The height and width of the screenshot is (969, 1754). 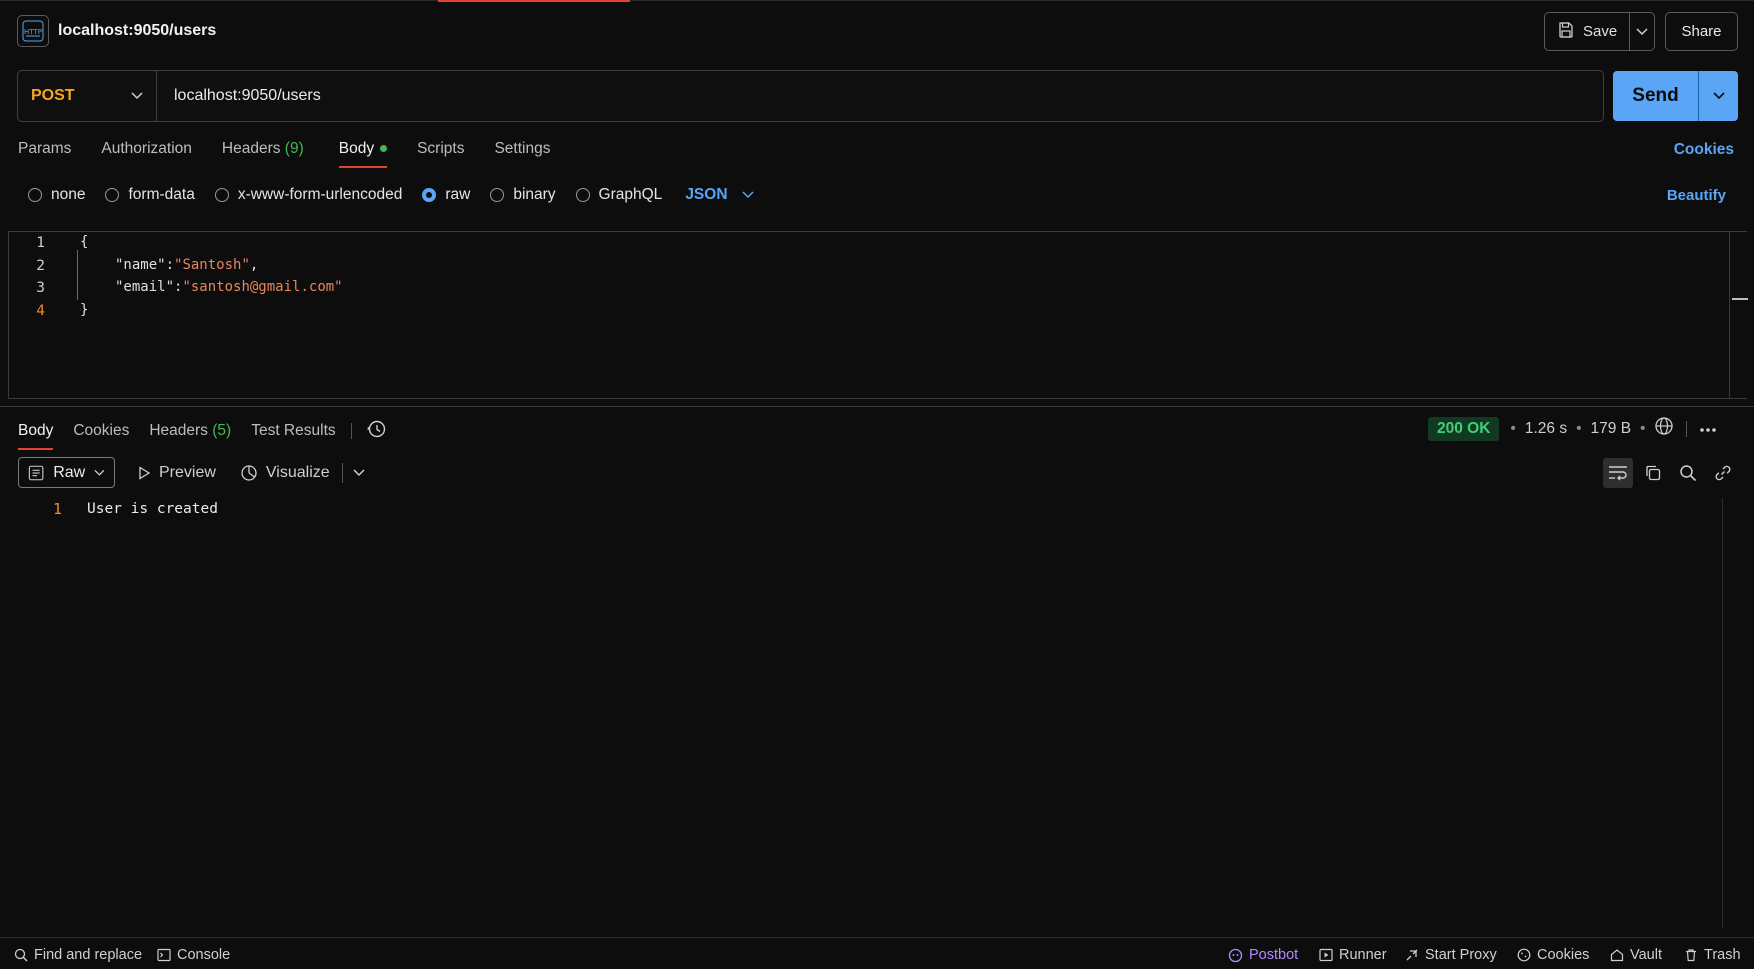 I want to click on tab-settings: Settings, so click(x=522, y=154).